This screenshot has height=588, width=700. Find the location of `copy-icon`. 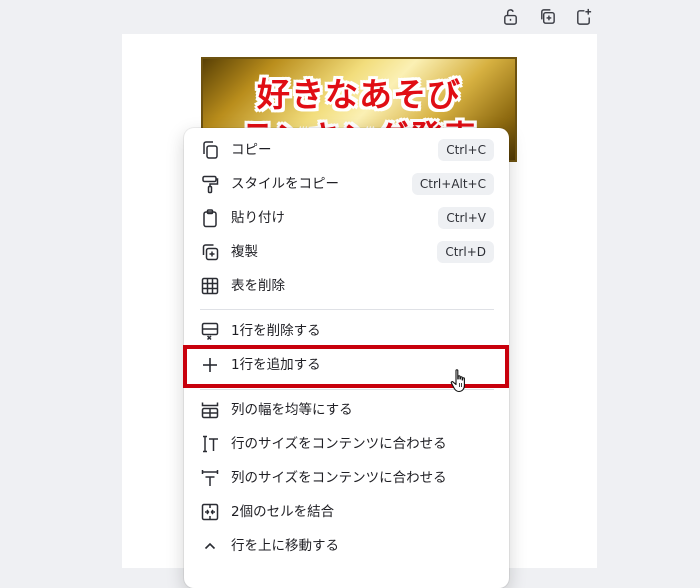

copy-icon is located at coordinates (210, 150).